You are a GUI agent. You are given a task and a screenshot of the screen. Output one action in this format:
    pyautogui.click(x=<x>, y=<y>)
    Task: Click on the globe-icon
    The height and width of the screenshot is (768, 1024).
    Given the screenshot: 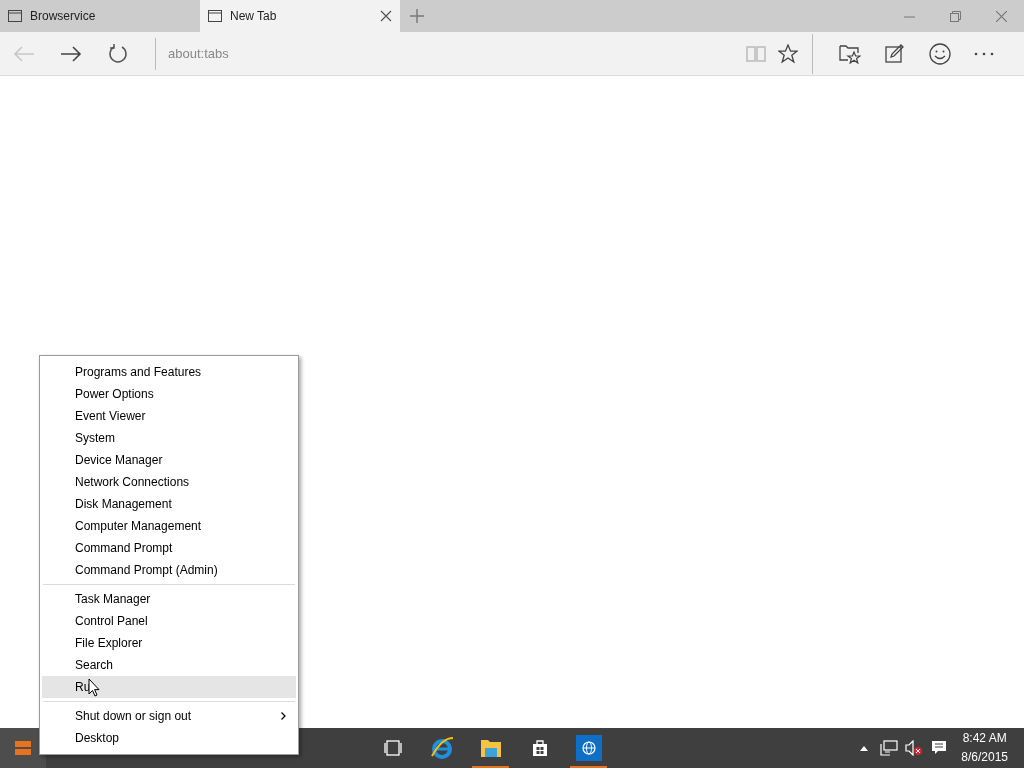 What is the action you would take?
    pyautogui.click(x=588, y=748)
    